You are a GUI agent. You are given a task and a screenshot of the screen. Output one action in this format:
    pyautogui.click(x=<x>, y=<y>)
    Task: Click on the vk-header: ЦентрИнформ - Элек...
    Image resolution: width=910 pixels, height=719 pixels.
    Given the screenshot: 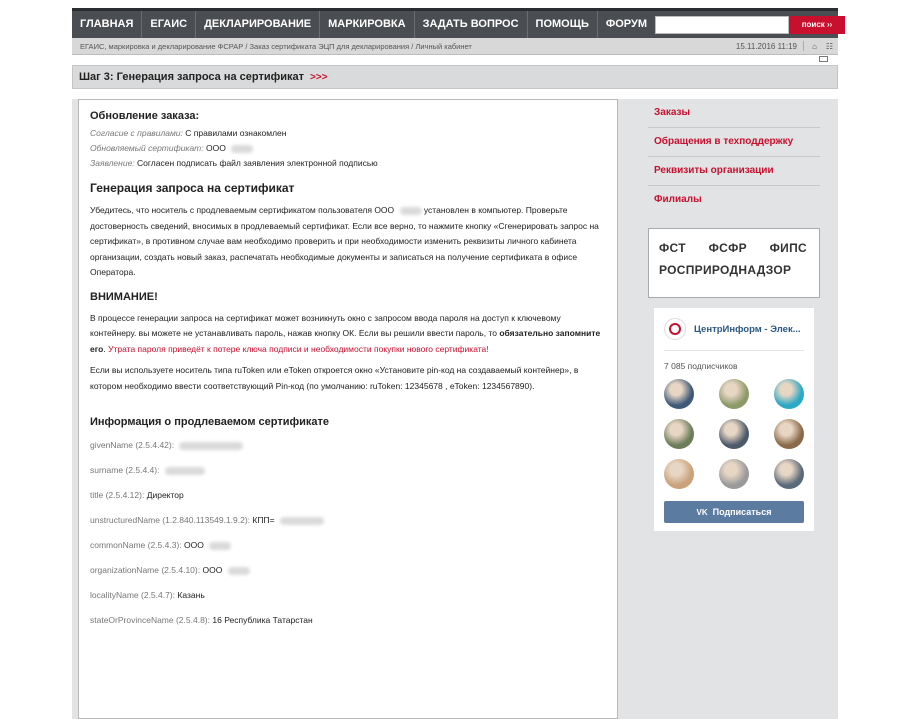 What is the action you would take?
    pyautogui.click(x=734, y=334)
    